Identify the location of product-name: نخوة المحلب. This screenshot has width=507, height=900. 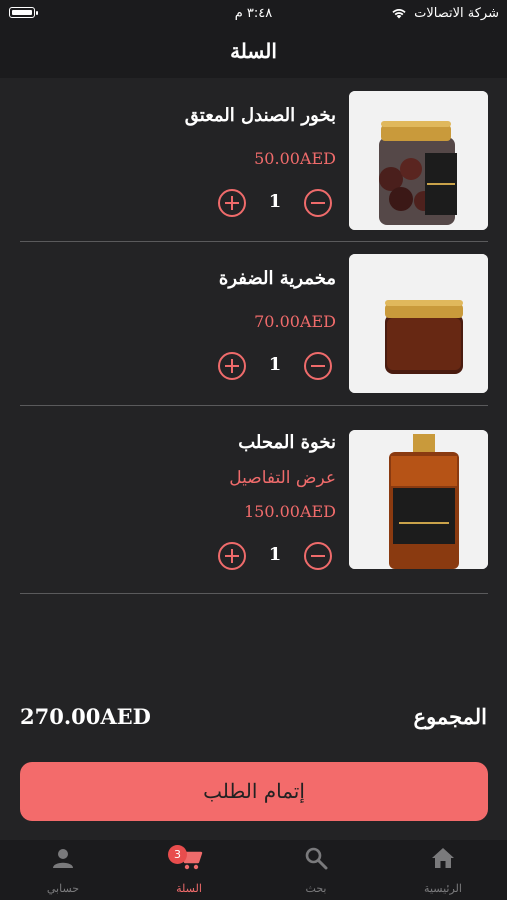
(287, 442).